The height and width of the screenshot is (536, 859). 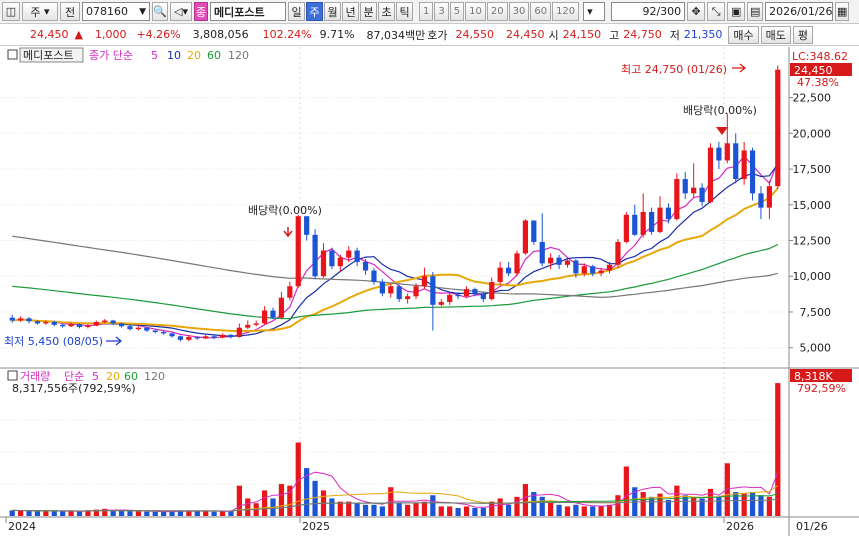 I want to click on price-tick-label: 22,500, so click(x=812, y=98).